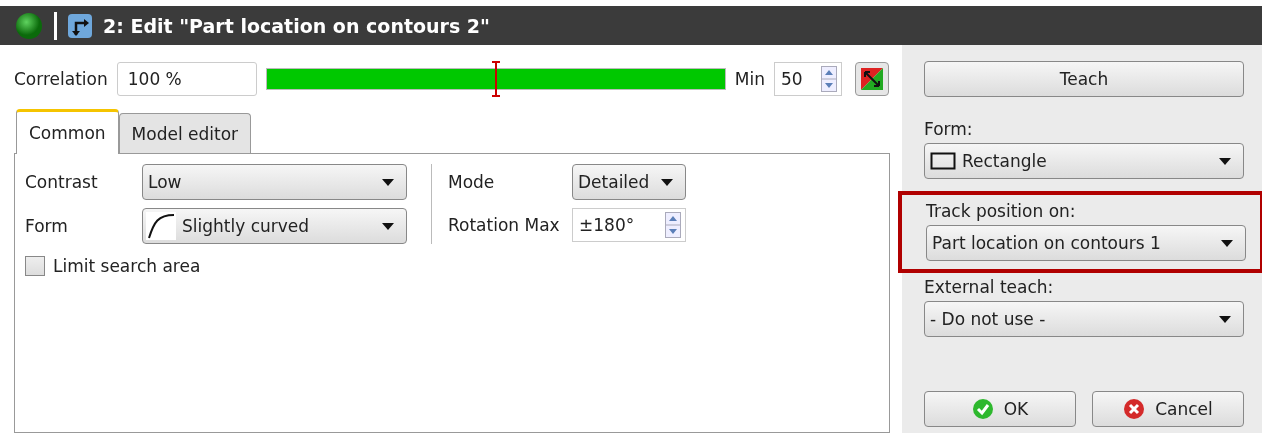 The width and height of the screenshot is (1262, 433). Describe the element at coordinates (67, 131) in the screenshot. I see `tab: Common` at that location.